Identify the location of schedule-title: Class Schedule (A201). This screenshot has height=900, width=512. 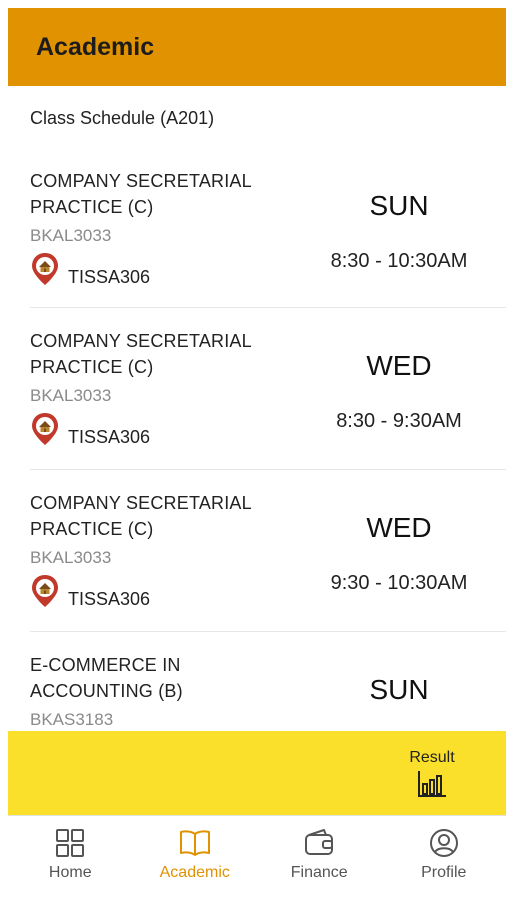
(122, 118).